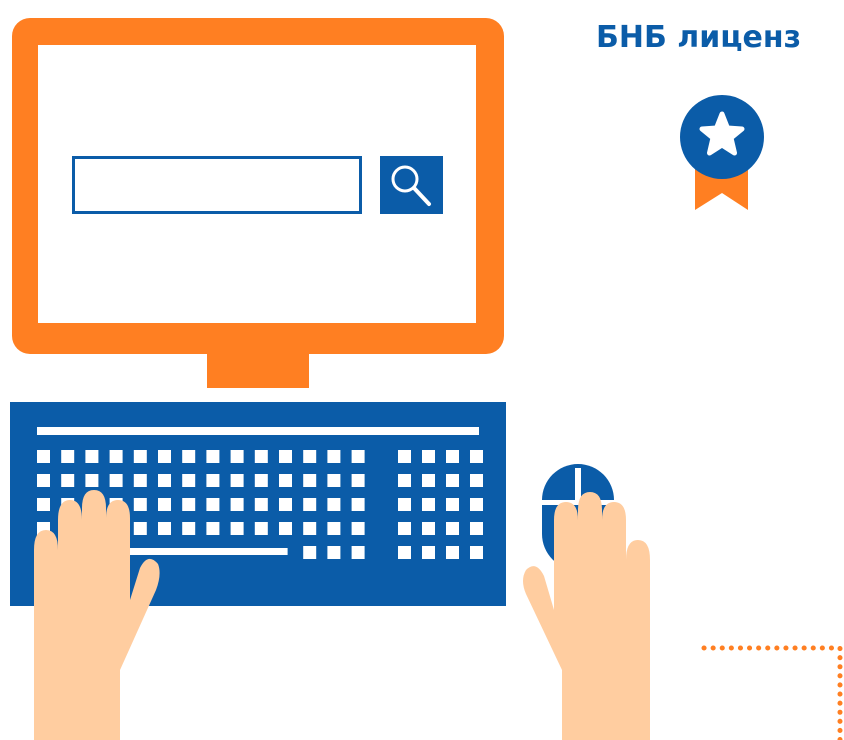 Image resolution: width=844 pixels, height=740 pixels. I want to click on badge-star-icon, so click(722, 152).